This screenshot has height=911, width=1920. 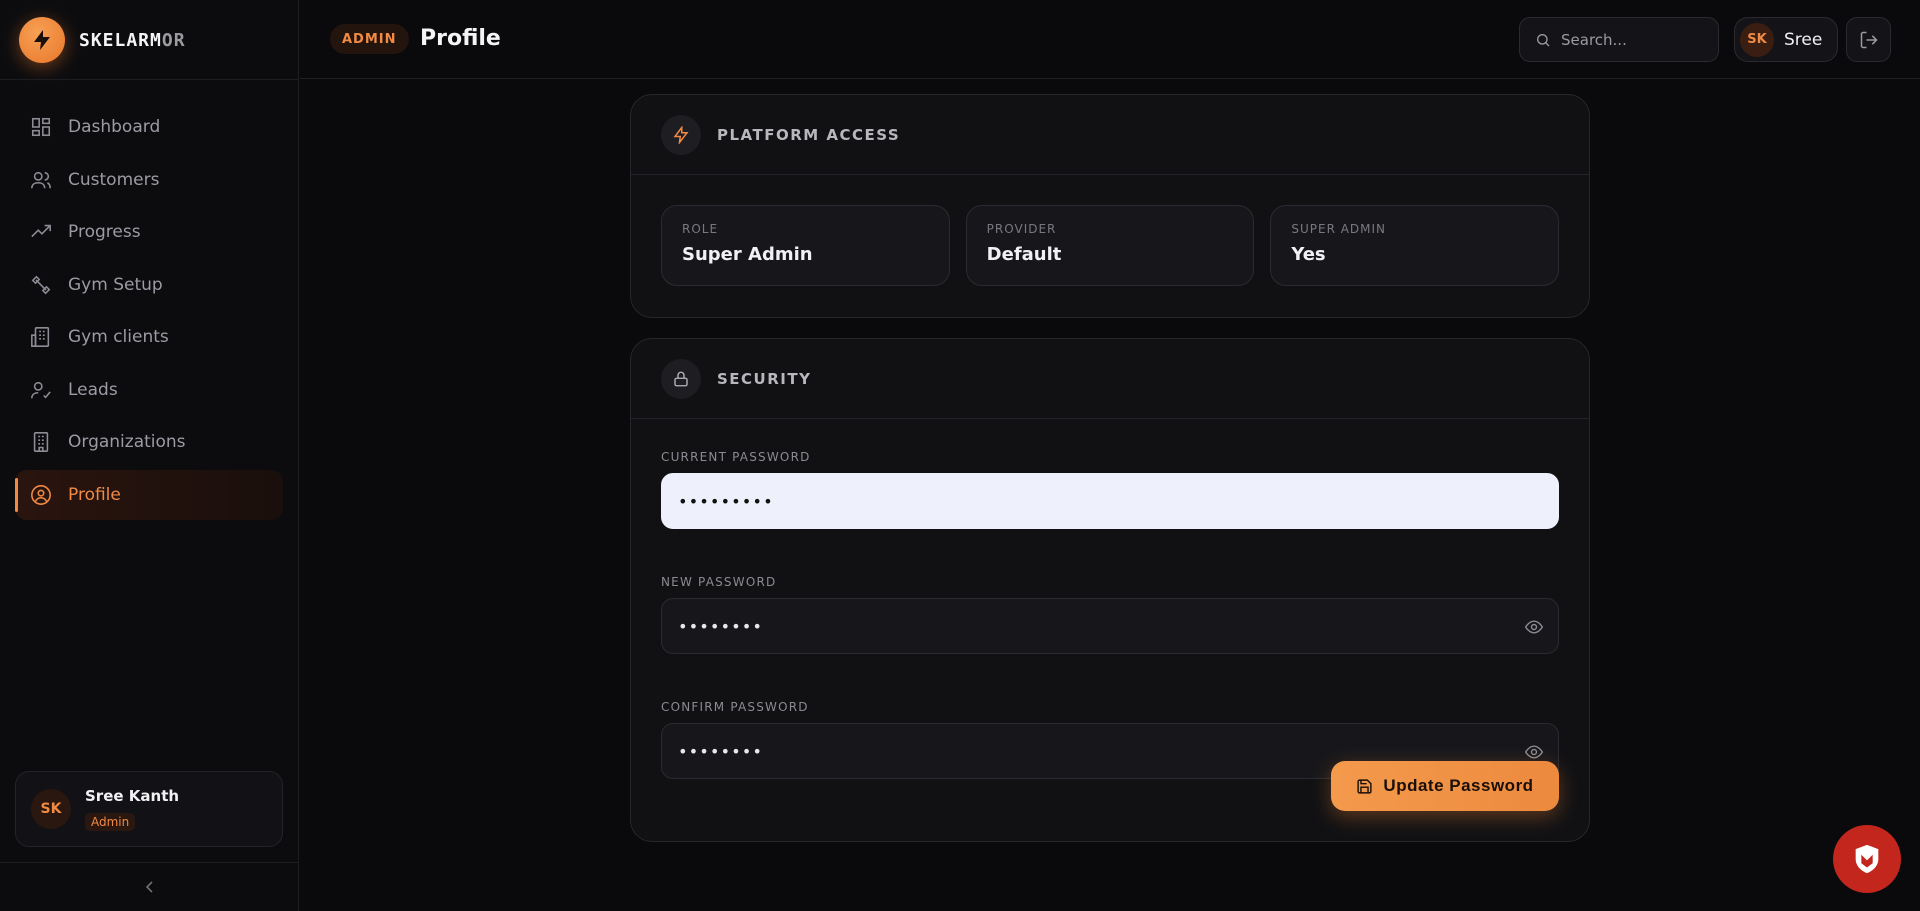 I want to click on sidebar-item-label: Leads, so click(x=93, y=389).